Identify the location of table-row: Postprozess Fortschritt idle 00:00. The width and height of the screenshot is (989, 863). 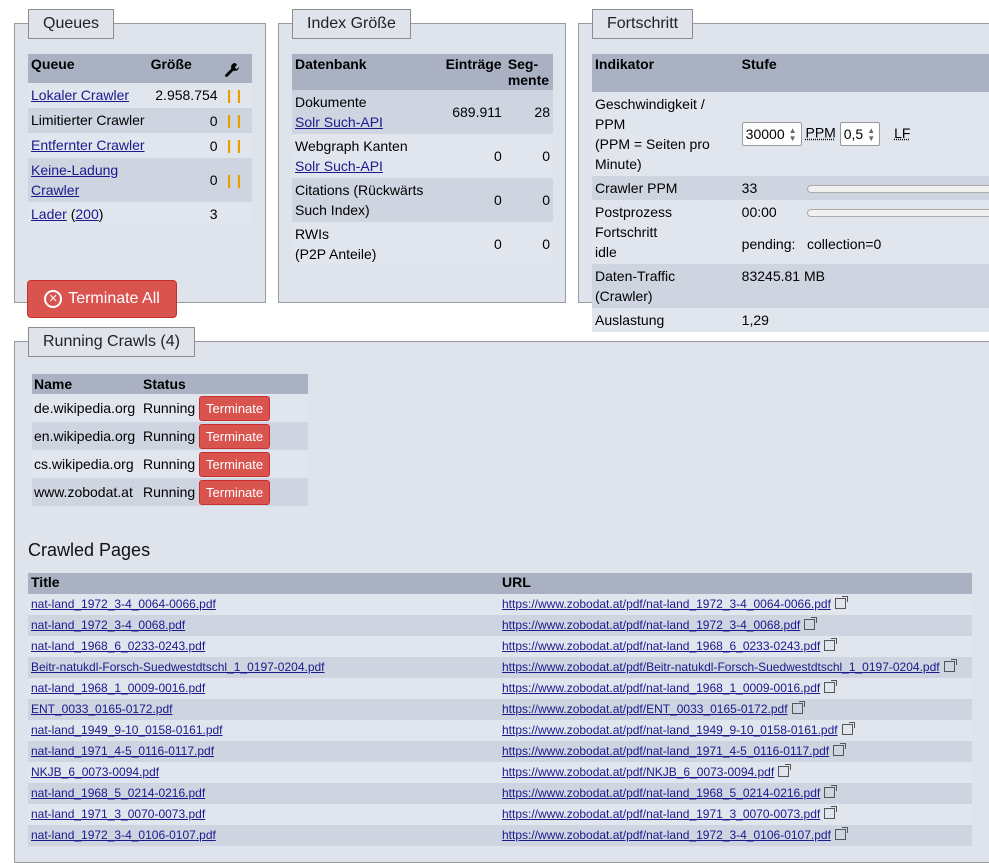
(790, 232).